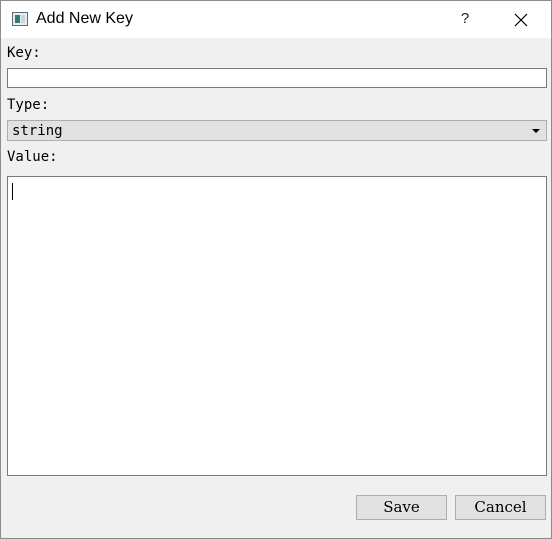 Image resolution: width=552 pixels, height=539 pixels. What do you see at coordinates (277, 78) in the screenshot?
I see `key-input` at bounding box center [277, 78].